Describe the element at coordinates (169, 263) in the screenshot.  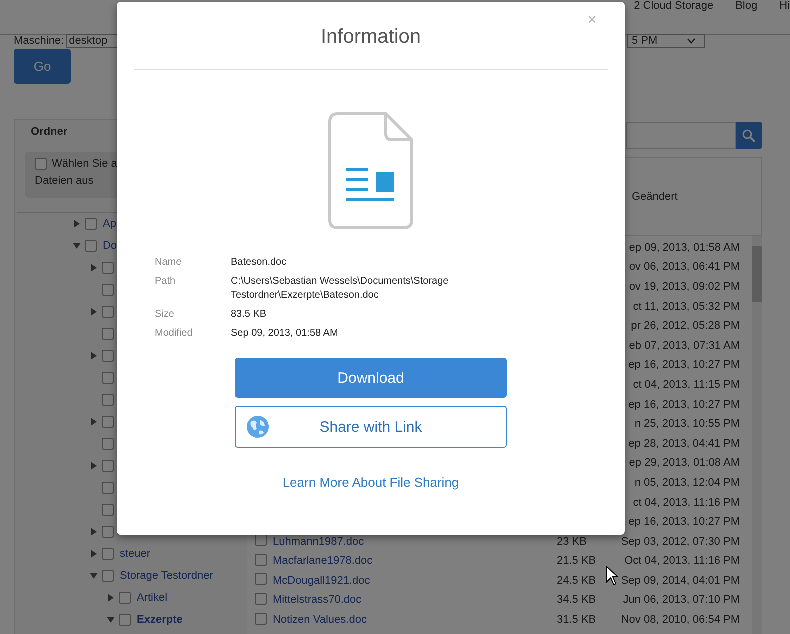
I see `info-label: Name` at that location.